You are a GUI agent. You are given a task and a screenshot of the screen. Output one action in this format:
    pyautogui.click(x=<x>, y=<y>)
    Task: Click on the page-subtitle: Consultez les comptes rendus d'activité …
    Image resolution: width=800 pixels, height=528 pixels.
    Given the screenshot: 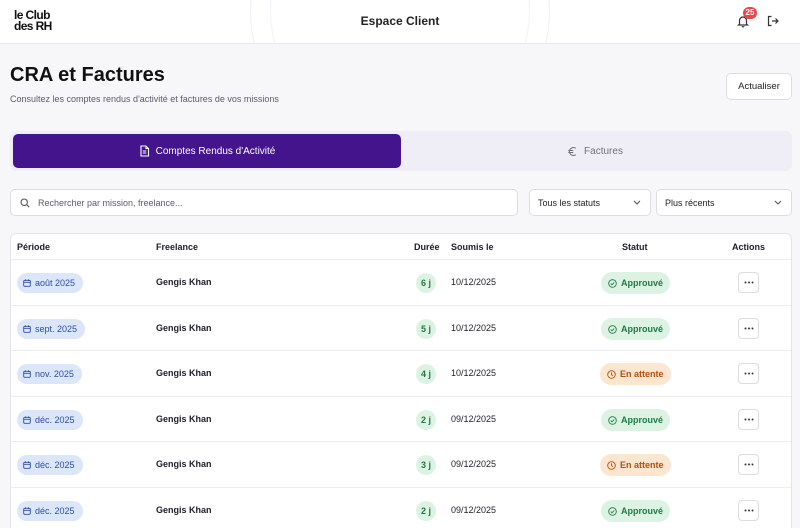 What is the action you would take?
    pyautogui.click(x=144, y=99)
    